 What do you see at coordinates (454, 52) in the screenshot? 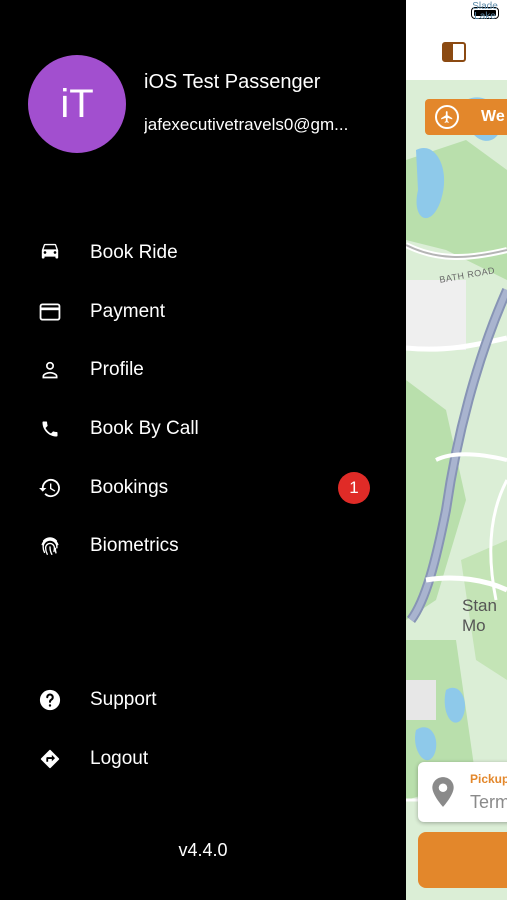
I see `drawer-toggle-icon` at bounding box center [454, 52].